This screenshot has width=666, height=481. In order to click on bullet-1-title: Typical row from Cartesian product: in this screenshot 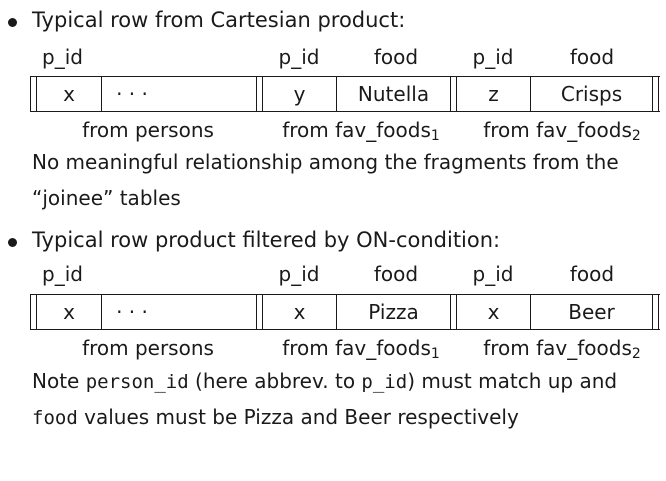, I will do `click(219, 20)`.